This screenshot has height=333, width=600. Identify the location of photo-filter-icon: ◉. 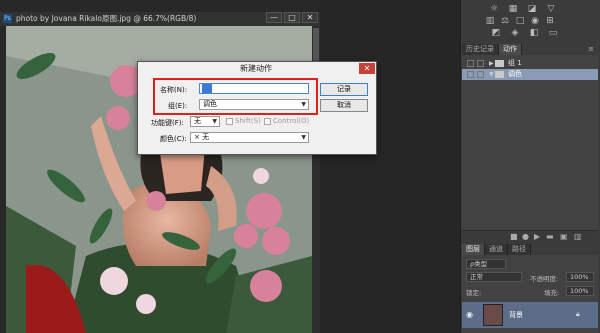
(535, 21).